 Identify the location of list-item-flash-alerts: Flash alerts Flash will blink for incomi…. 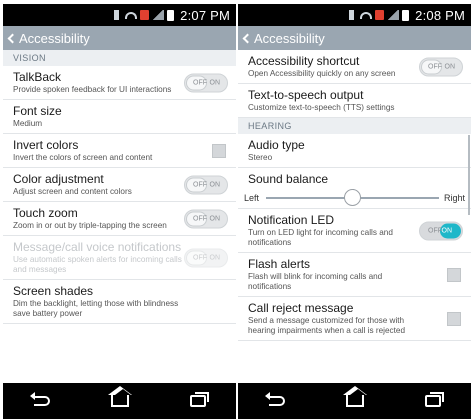
(354, 275).